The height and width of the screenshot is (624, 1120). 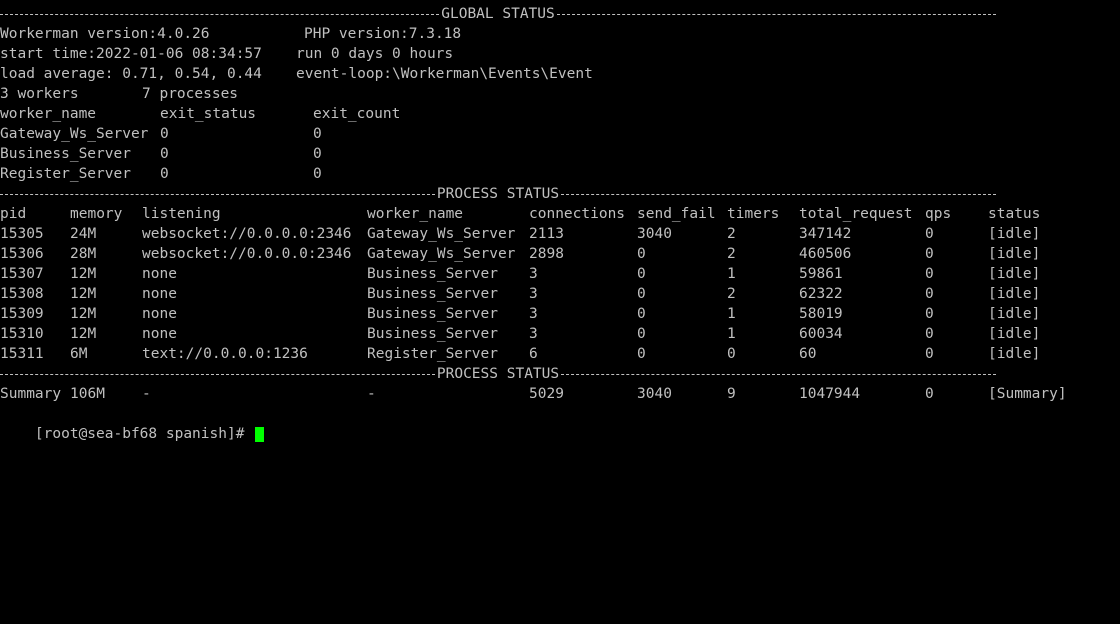 What do you see at coordinates (87, 394) in the screenshot?
I see `summary-memory: 106M` at bounding box center [87, 394].